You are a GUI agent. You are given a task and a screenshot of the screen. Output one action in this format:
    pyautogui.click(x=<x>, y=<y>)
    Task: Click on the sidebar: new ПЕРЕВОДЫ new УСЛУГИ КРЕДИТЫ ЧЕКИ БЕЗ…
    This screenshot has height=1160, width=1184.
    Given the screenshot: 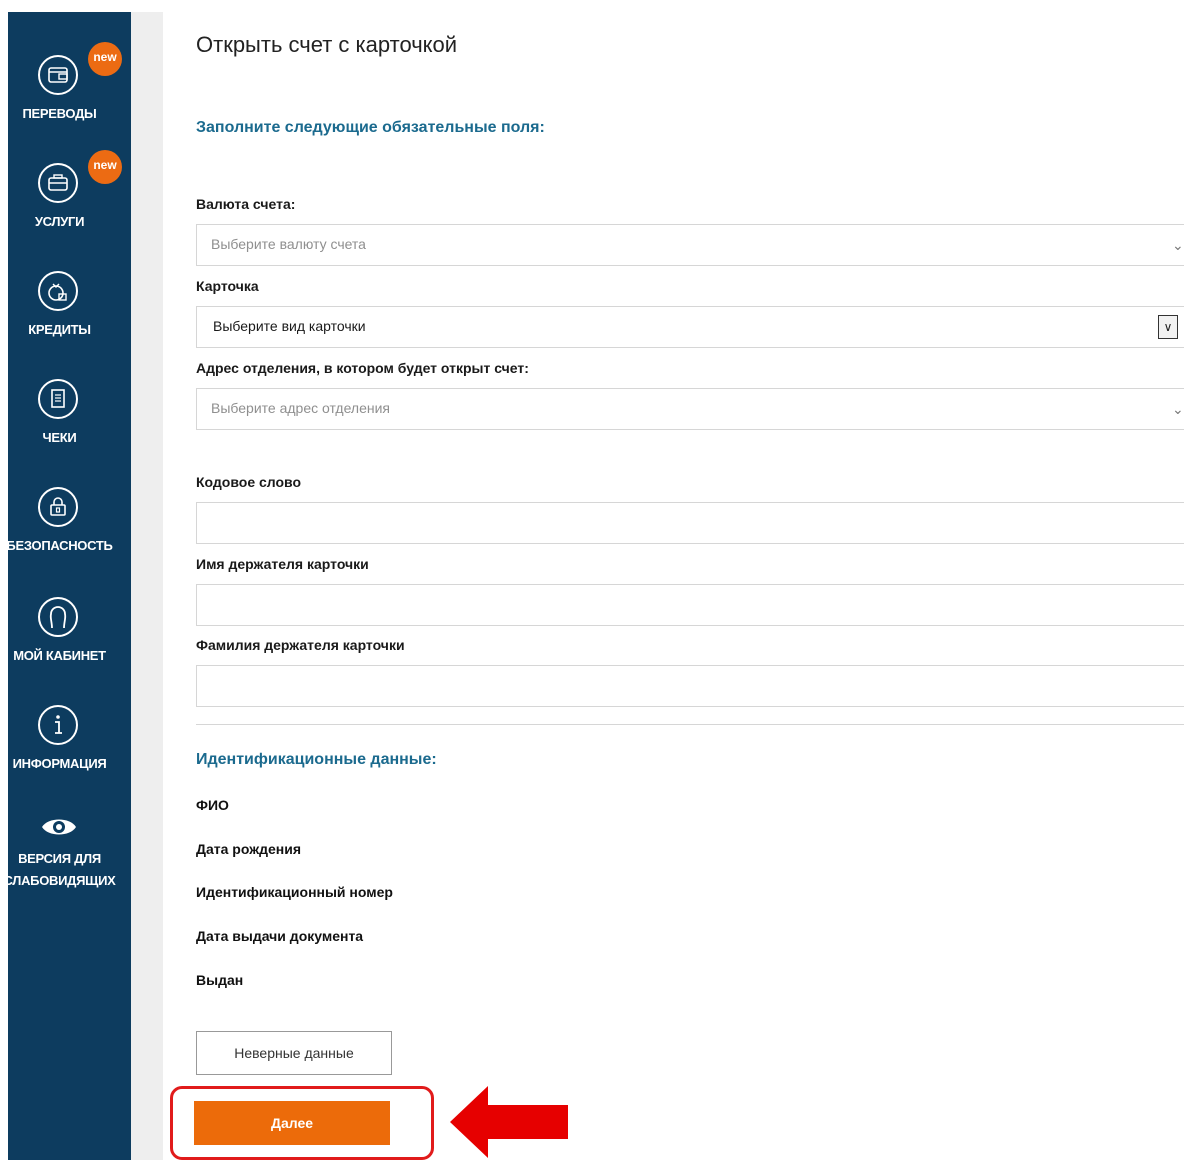 What is the action you would take?
    pyautogui.click(x=67, y=586)
    